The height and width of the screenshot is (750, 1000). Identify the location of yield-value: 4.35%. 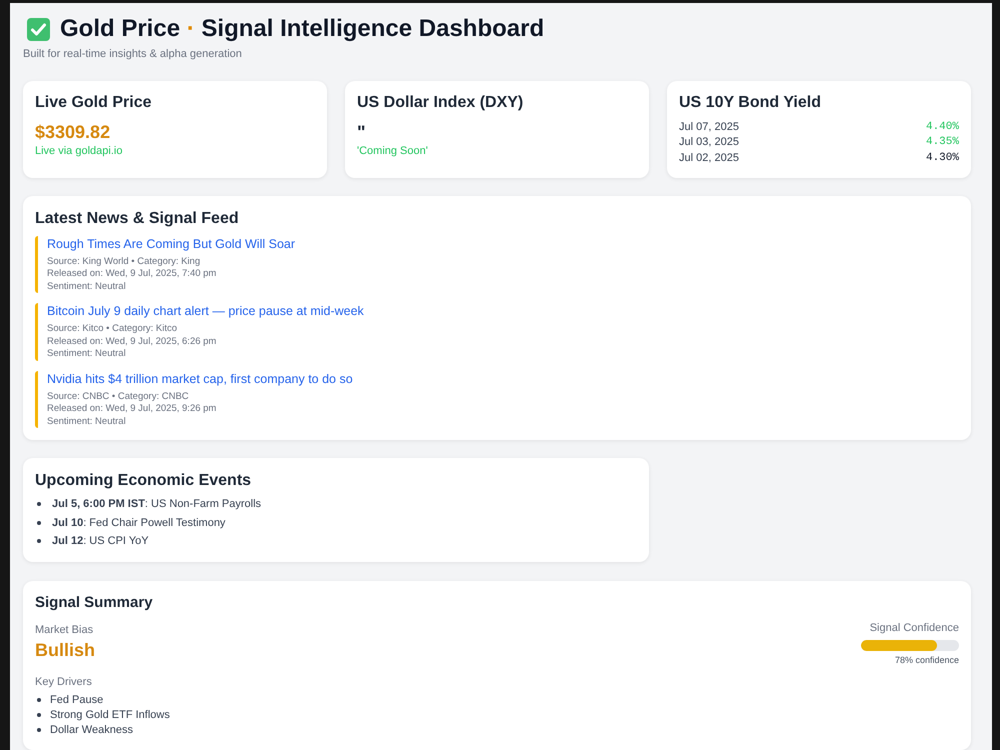
(942, 142).